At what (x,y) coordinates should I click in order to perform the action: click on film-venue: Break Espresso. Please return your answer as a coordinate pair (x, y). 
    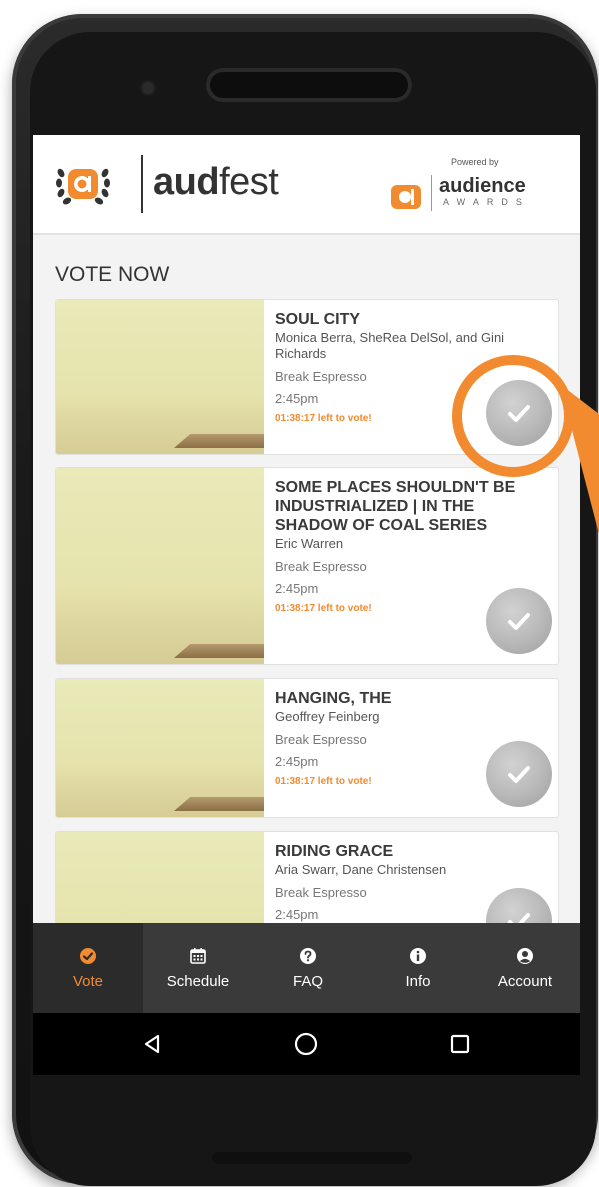
    Looking at the image, I should click on (321, 566).